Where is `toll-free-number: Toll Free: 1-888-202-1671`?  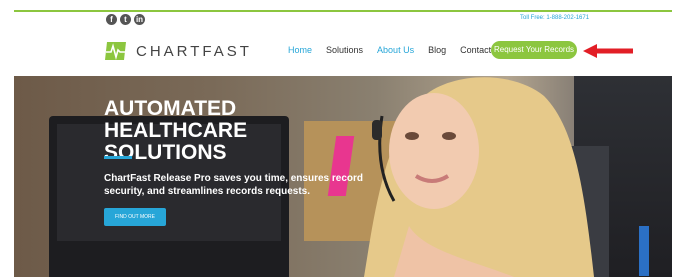
toll-free-number: Toll Free: 1-888-202-1671 is located at coordinates (554, 18).